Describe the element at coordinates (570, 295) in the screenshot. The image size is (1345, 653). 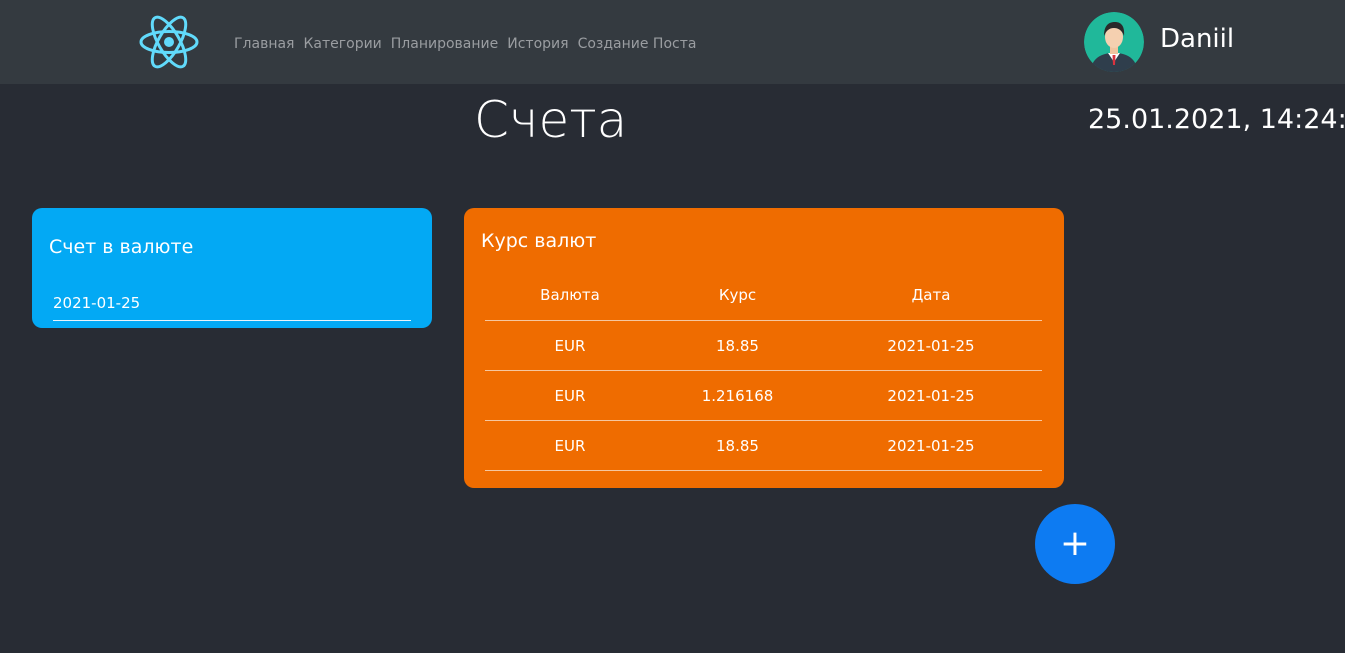
I see `column-header-currency: Валюта` at that location.